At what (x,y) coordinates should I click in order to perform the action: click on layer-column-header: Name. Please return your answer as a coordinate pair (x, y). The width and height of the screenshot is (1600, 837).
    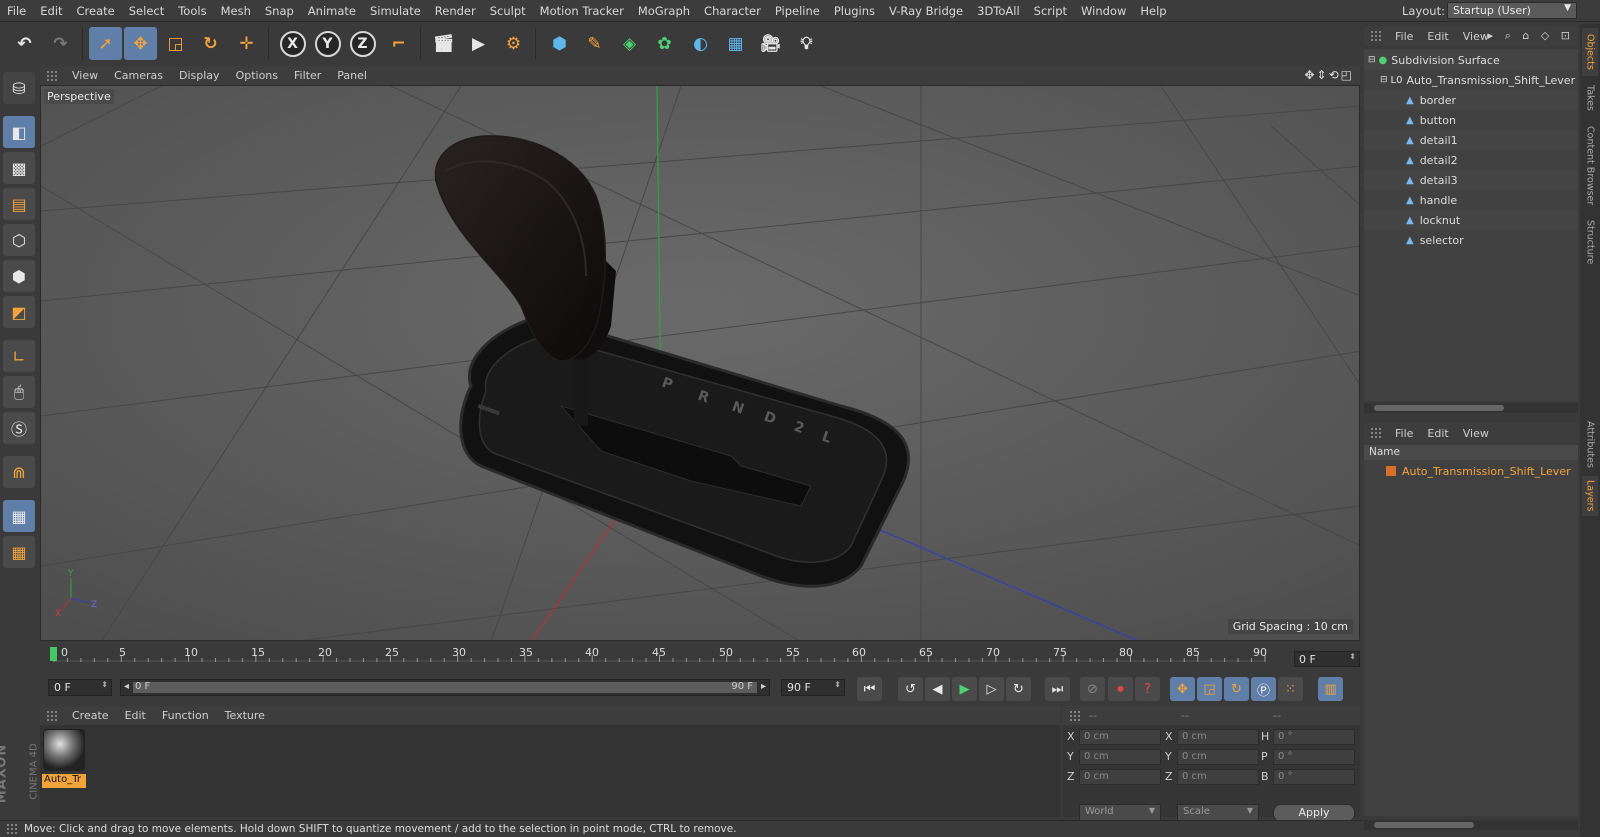
    Looking at the image, I should click on (1471, 452).